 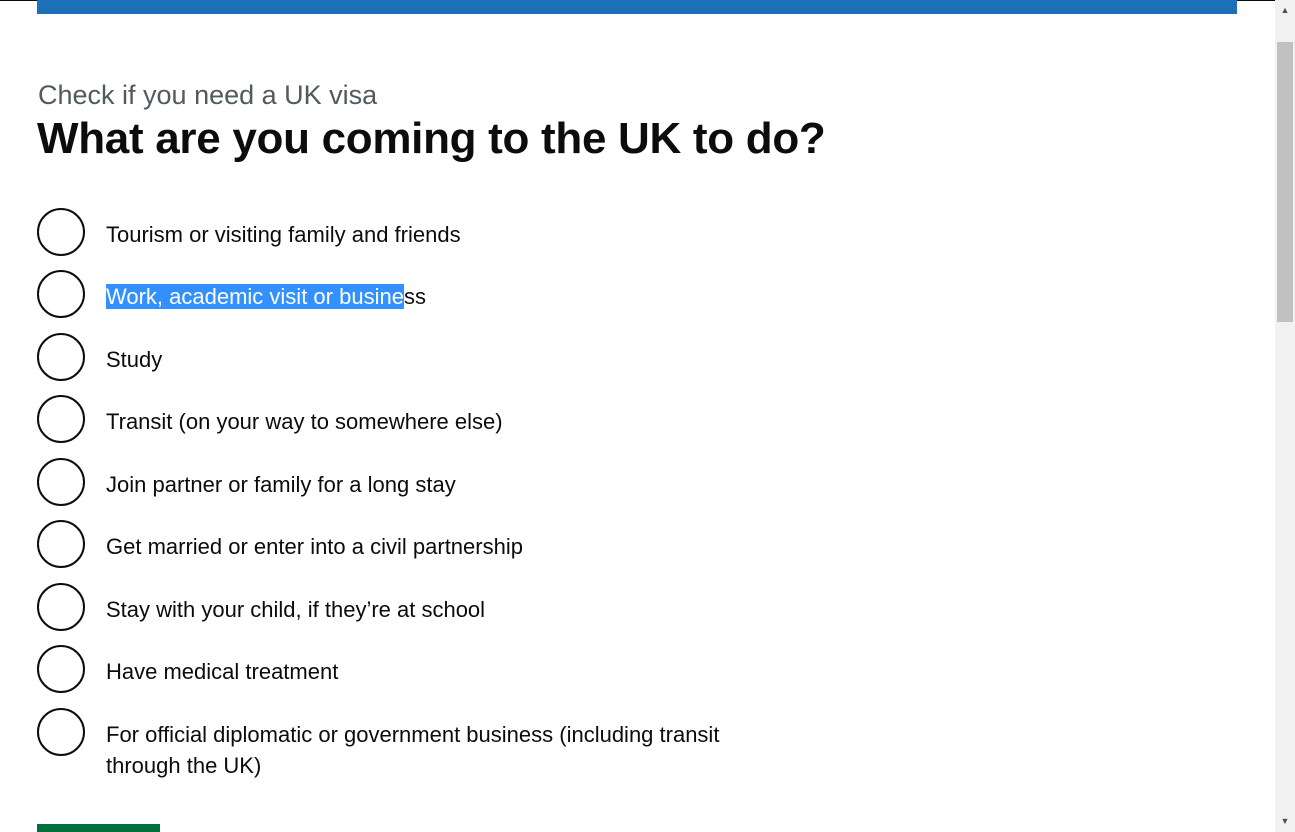 What do you see at coordinates (134, 354) in the screenshot?
I see `radio-label: Study` at bounding box center [134, 354].